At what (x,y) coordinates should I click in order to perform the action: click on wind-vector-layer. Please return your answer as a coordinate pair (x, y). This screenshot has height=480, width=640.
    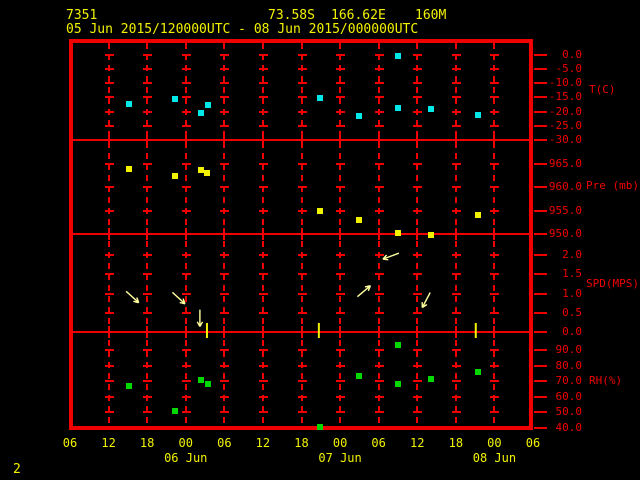
    Looking at the image, I should click on (301, 295).